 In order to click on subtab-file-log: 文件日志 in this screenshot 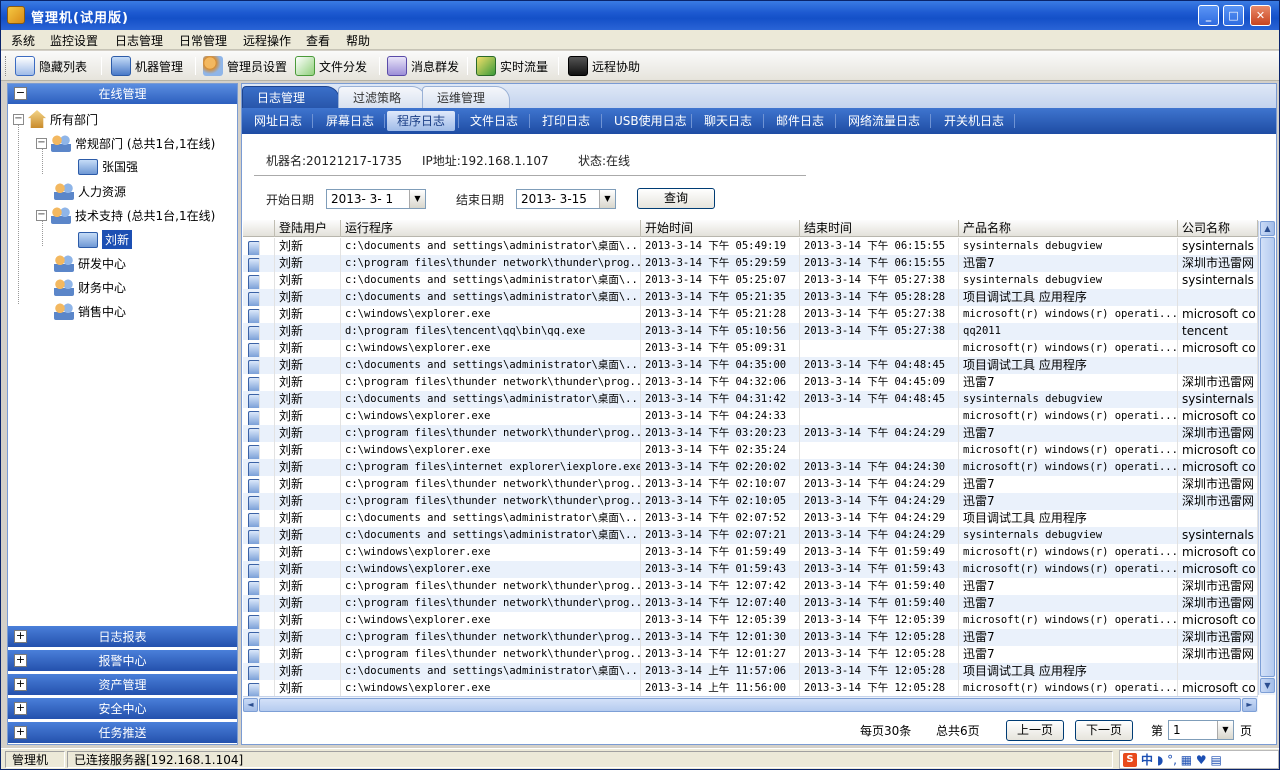, I will do `click(494, 121)`.